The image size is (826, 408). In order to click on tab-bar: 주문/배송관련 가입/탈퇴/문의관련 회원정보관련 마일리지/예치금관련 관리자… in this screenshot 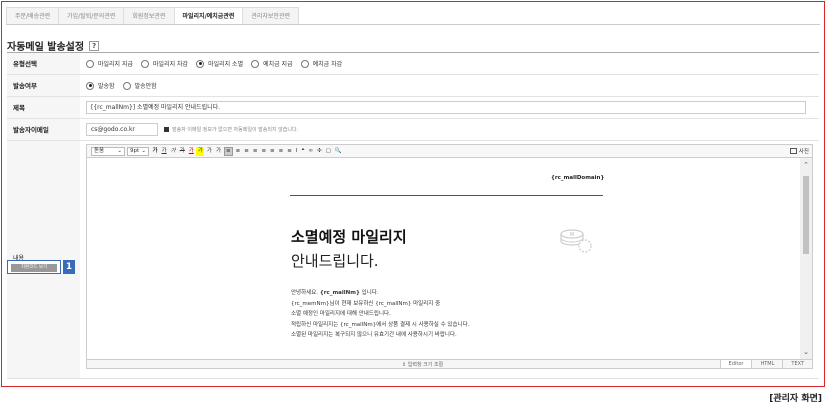, I will do `click(153, 16)`.